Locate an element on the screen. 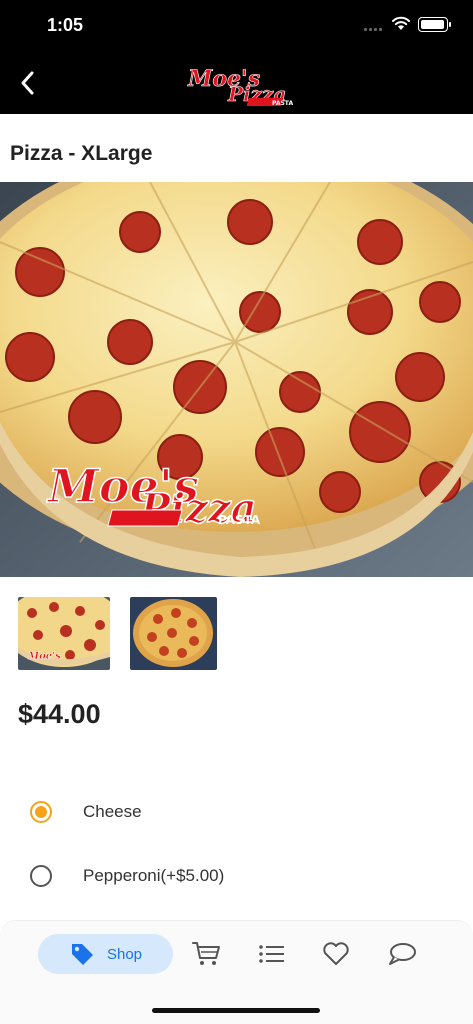  tab-menu-list is located at coordinates (272, 954).